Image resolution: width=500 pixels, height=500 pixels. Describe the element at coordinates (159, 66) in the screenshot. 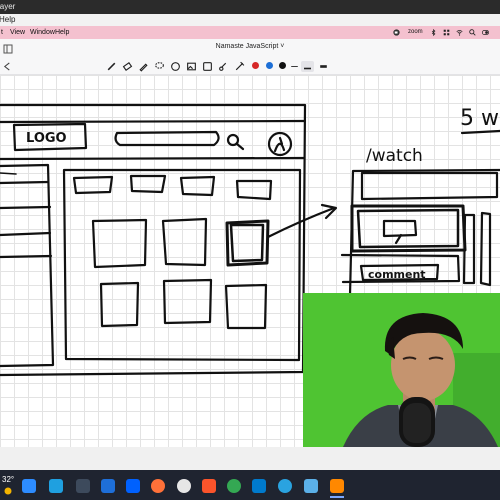

I see `lasso-icon` at that location.